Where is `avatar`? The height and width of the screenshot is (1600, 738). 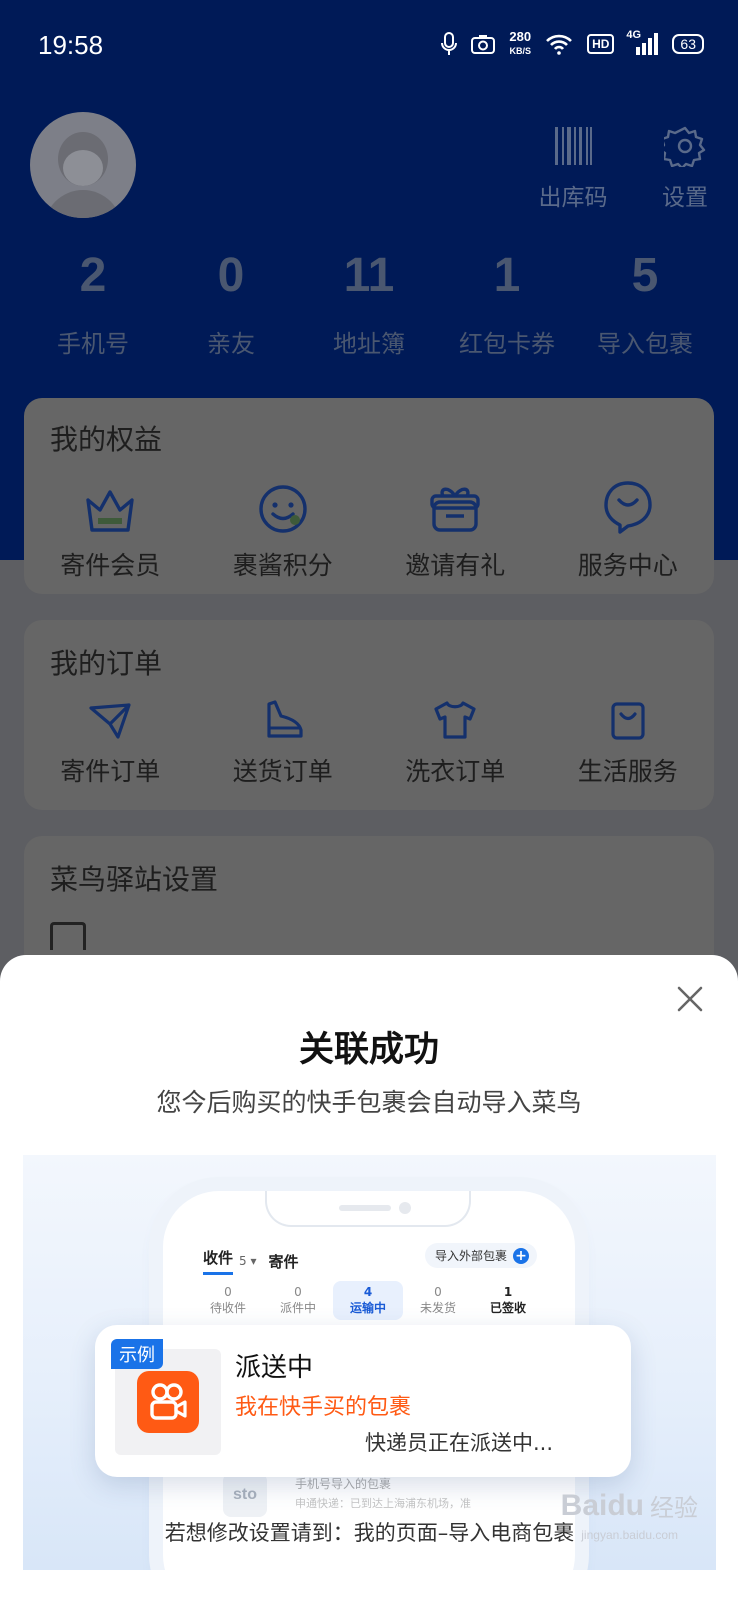
avatar is located at coordinates (83, 165).